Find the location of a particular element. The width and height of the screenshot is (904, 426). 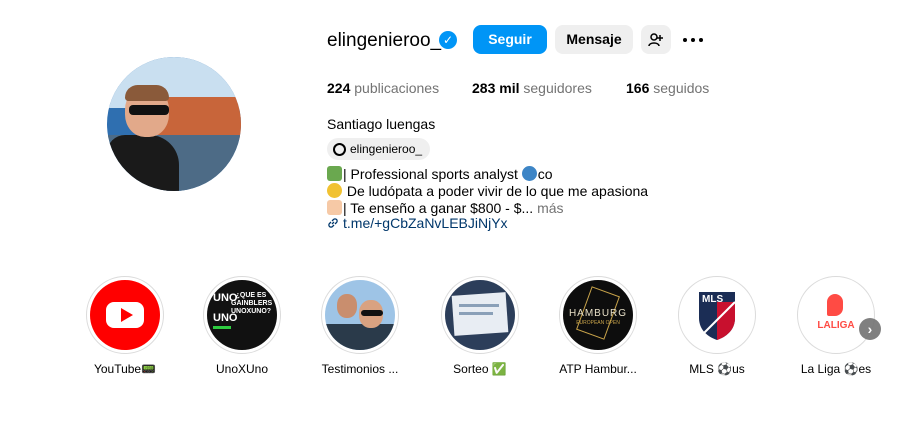

bio-line-1-end: co is located at coordinates (545, 174).